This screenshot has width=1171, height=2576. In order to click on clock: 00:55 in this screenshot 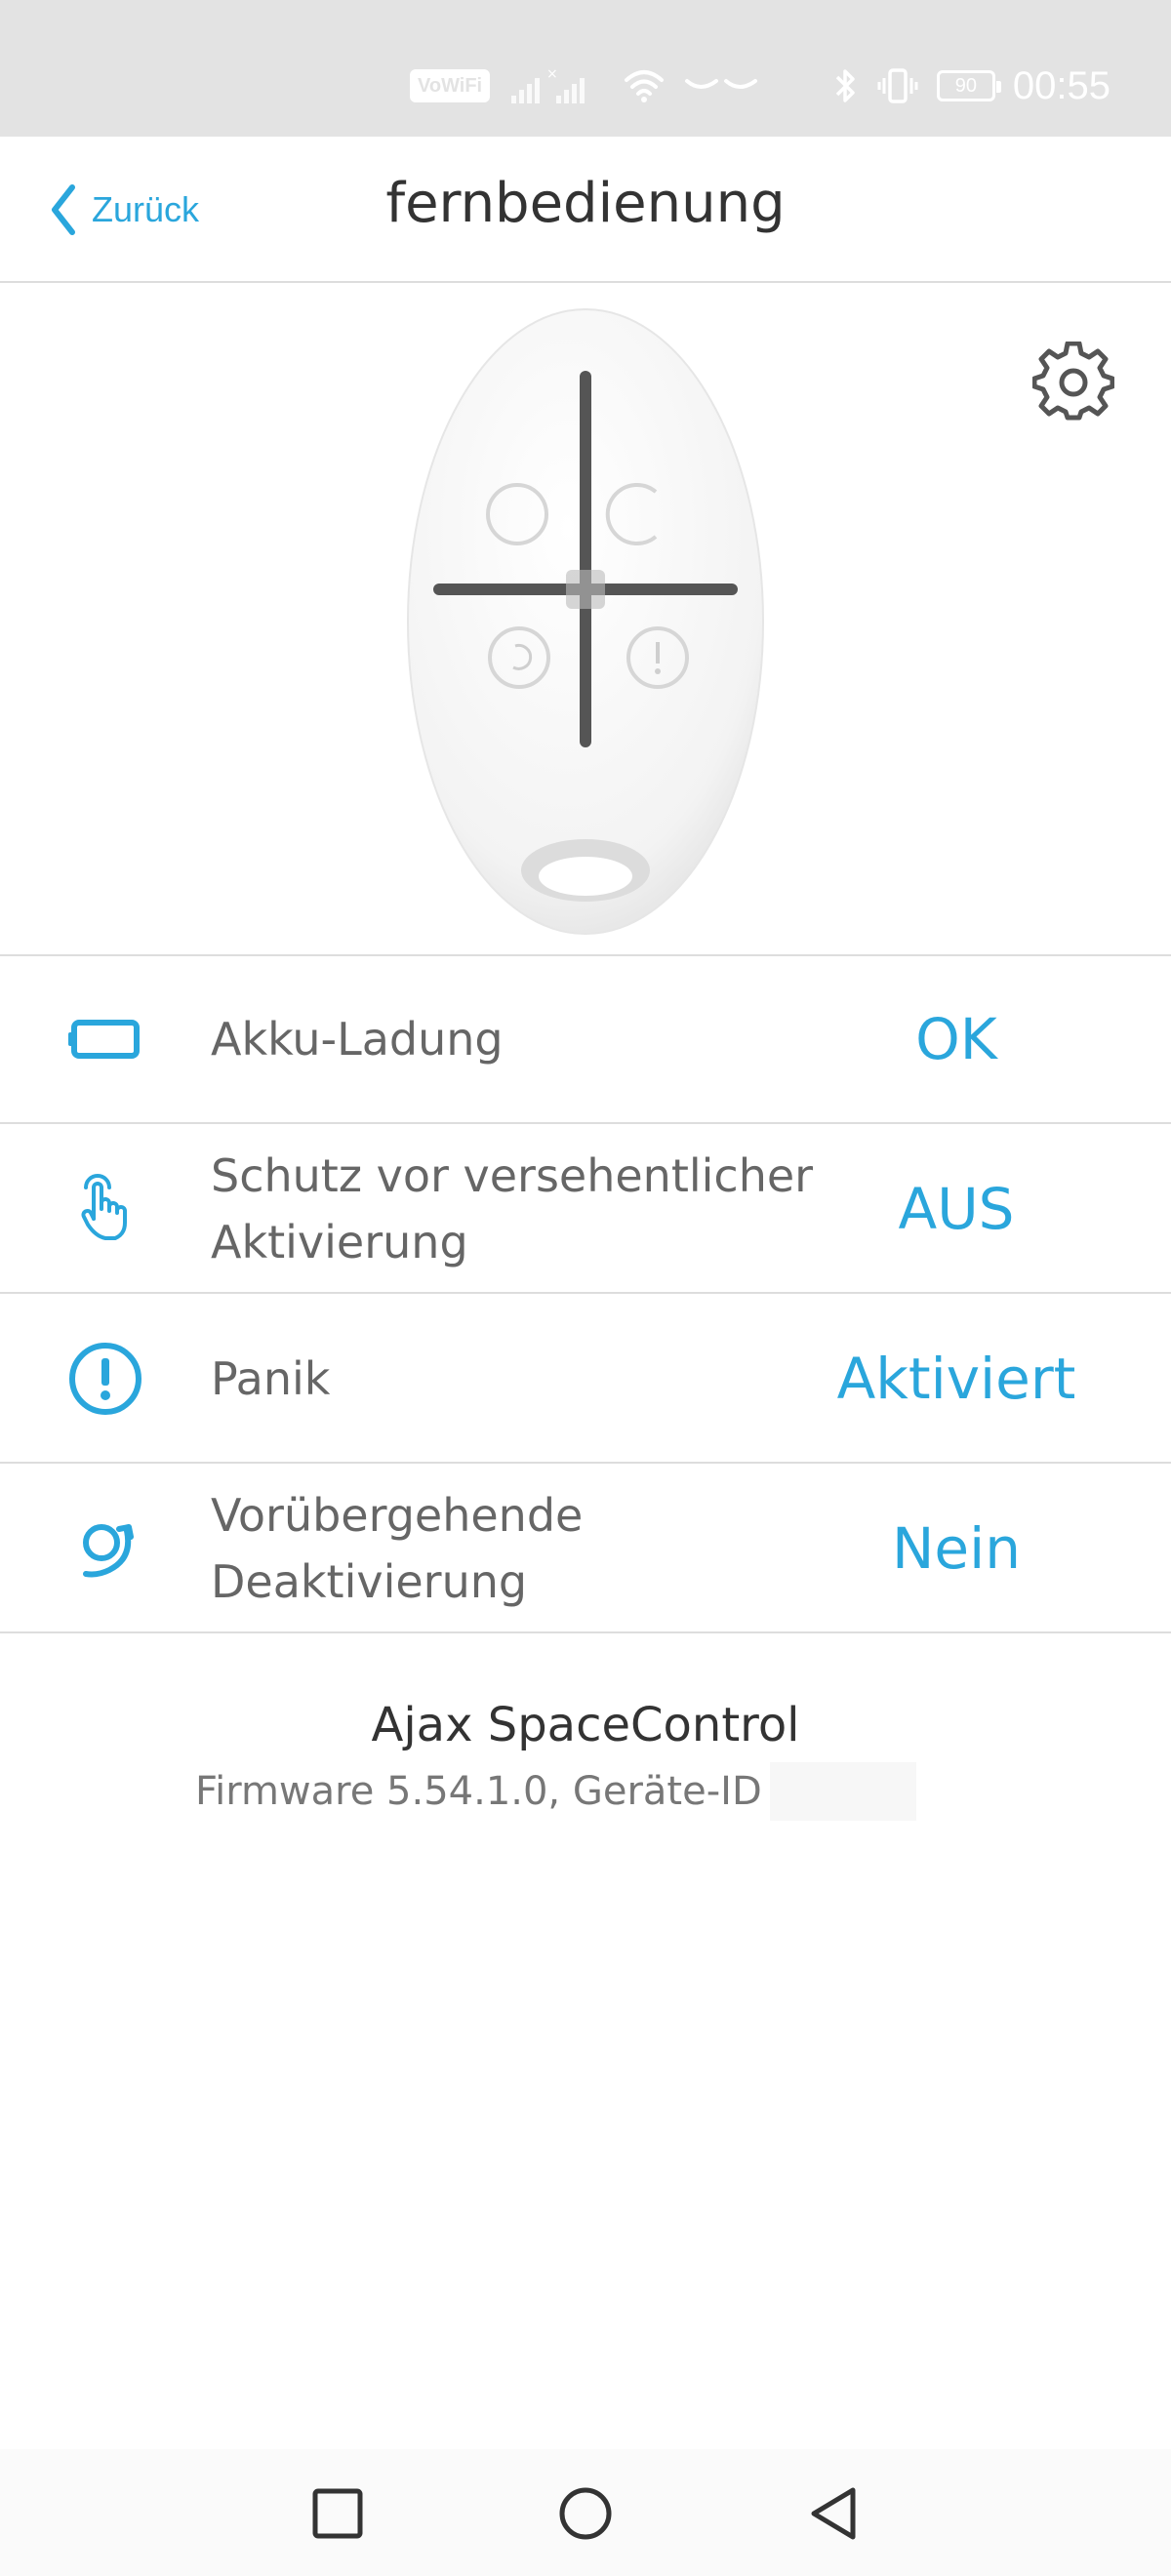, I will do `click(1061, 85)`.